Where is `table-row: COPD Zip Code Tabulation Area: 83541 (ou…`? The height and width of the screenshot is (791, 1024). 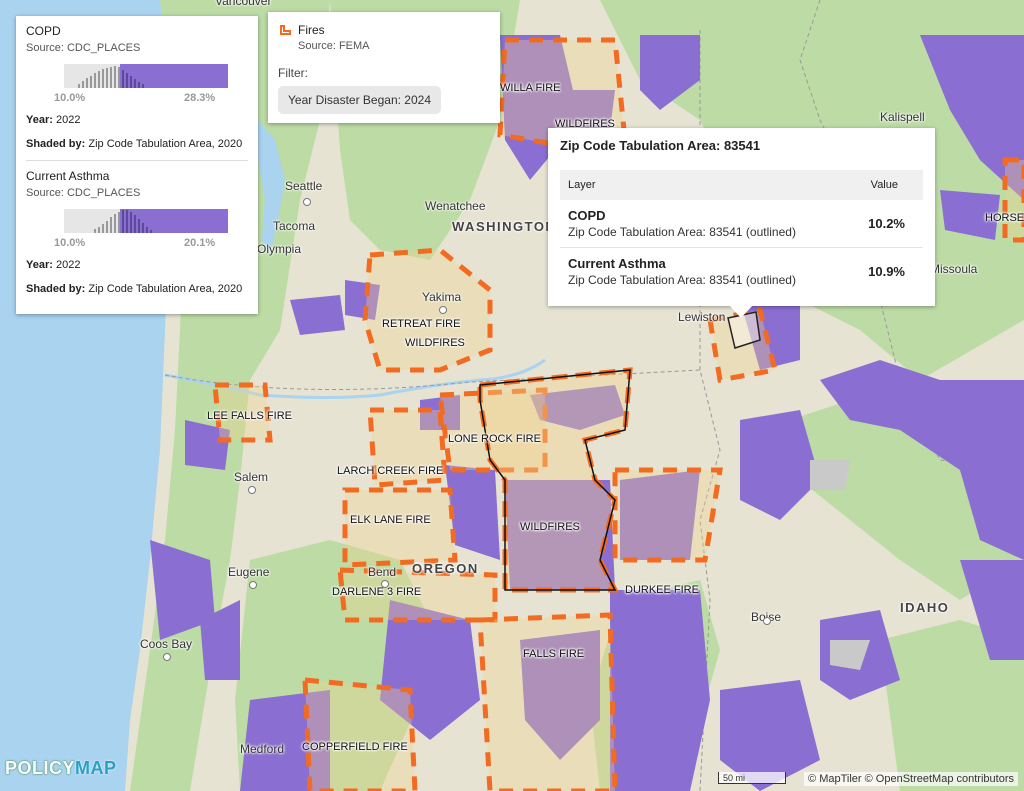 table-row: COPD Zip Code Tabulation Area: 83541 (ou… is located at coordinates (741, 224).